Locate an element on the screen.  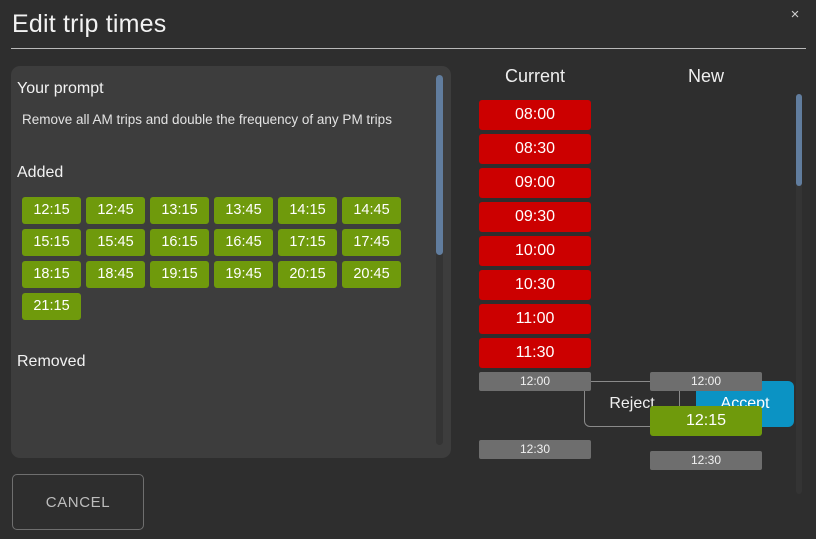
page-title: Edit trip times is located at coordinates (89, 24).